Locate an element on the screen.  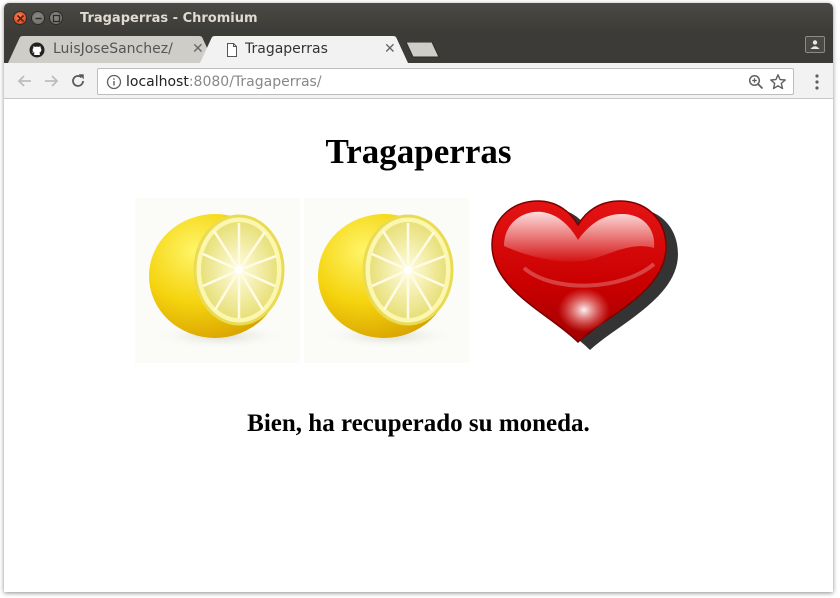
maximize-window-button is located at coordinates (56, 18).